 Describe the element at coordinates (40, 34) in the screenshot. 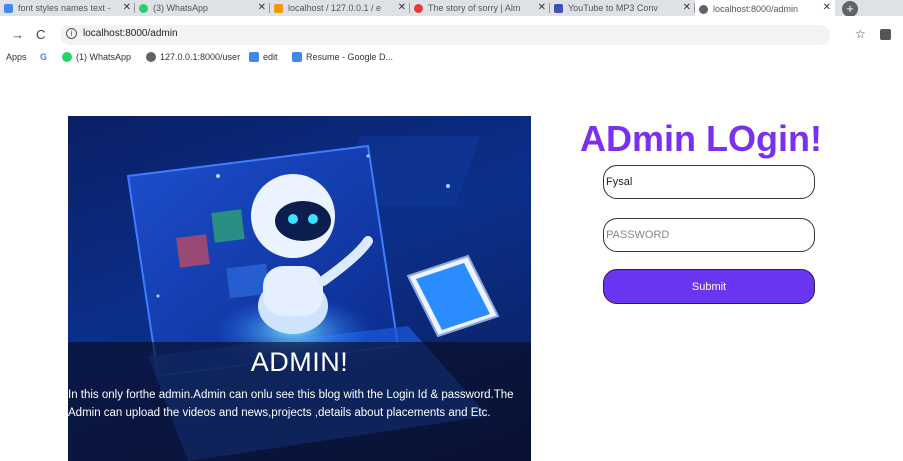

I see `reload-icon: C` at that location.